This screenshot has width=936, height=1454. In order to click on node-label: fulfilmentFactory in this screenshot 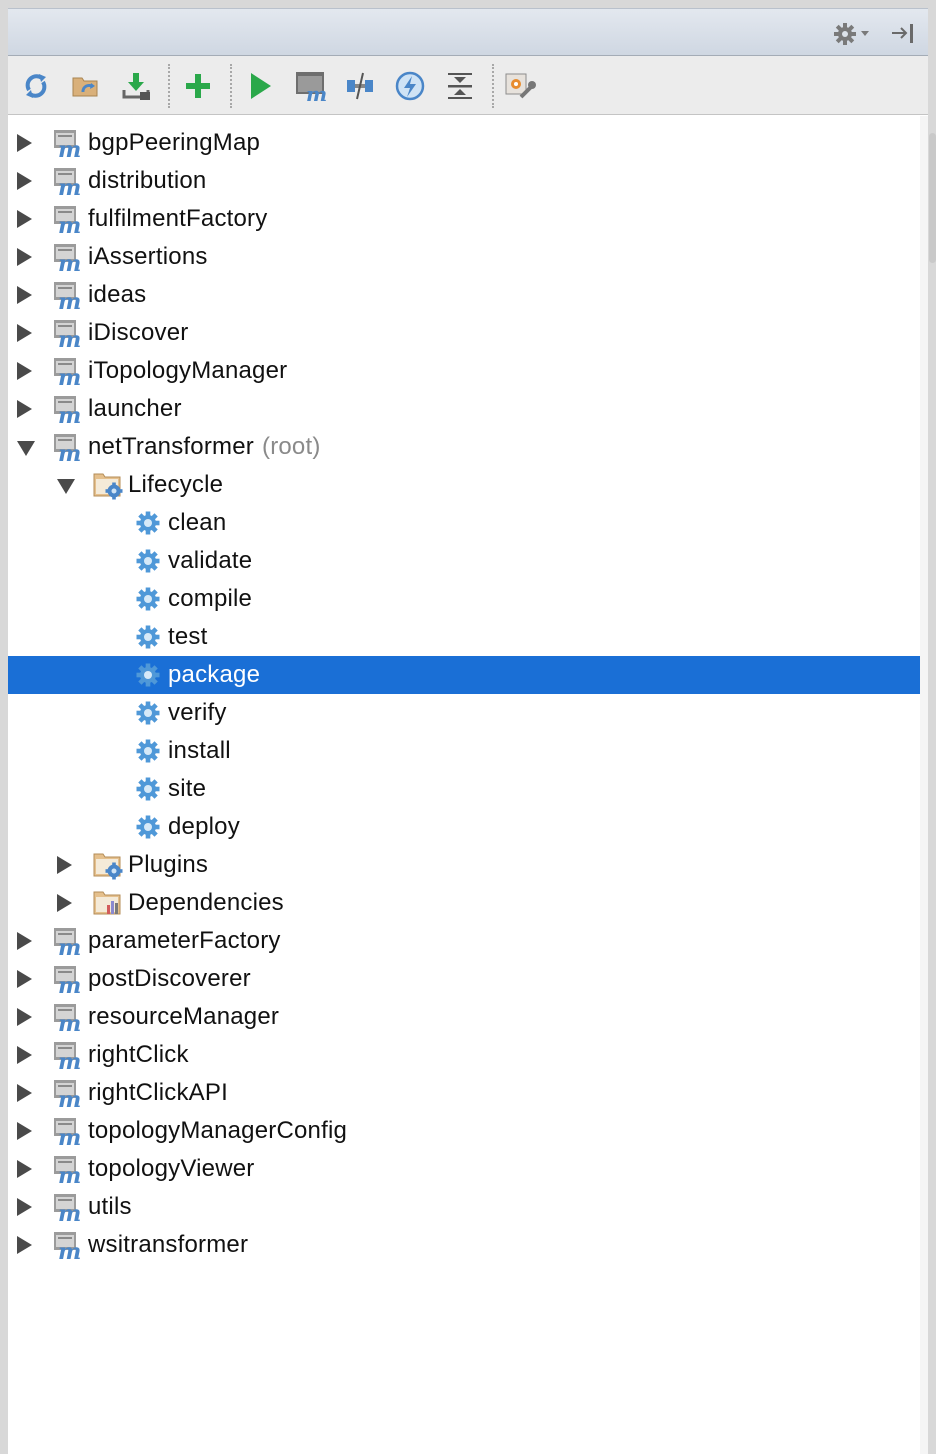, I will do `click(178, 218)`.